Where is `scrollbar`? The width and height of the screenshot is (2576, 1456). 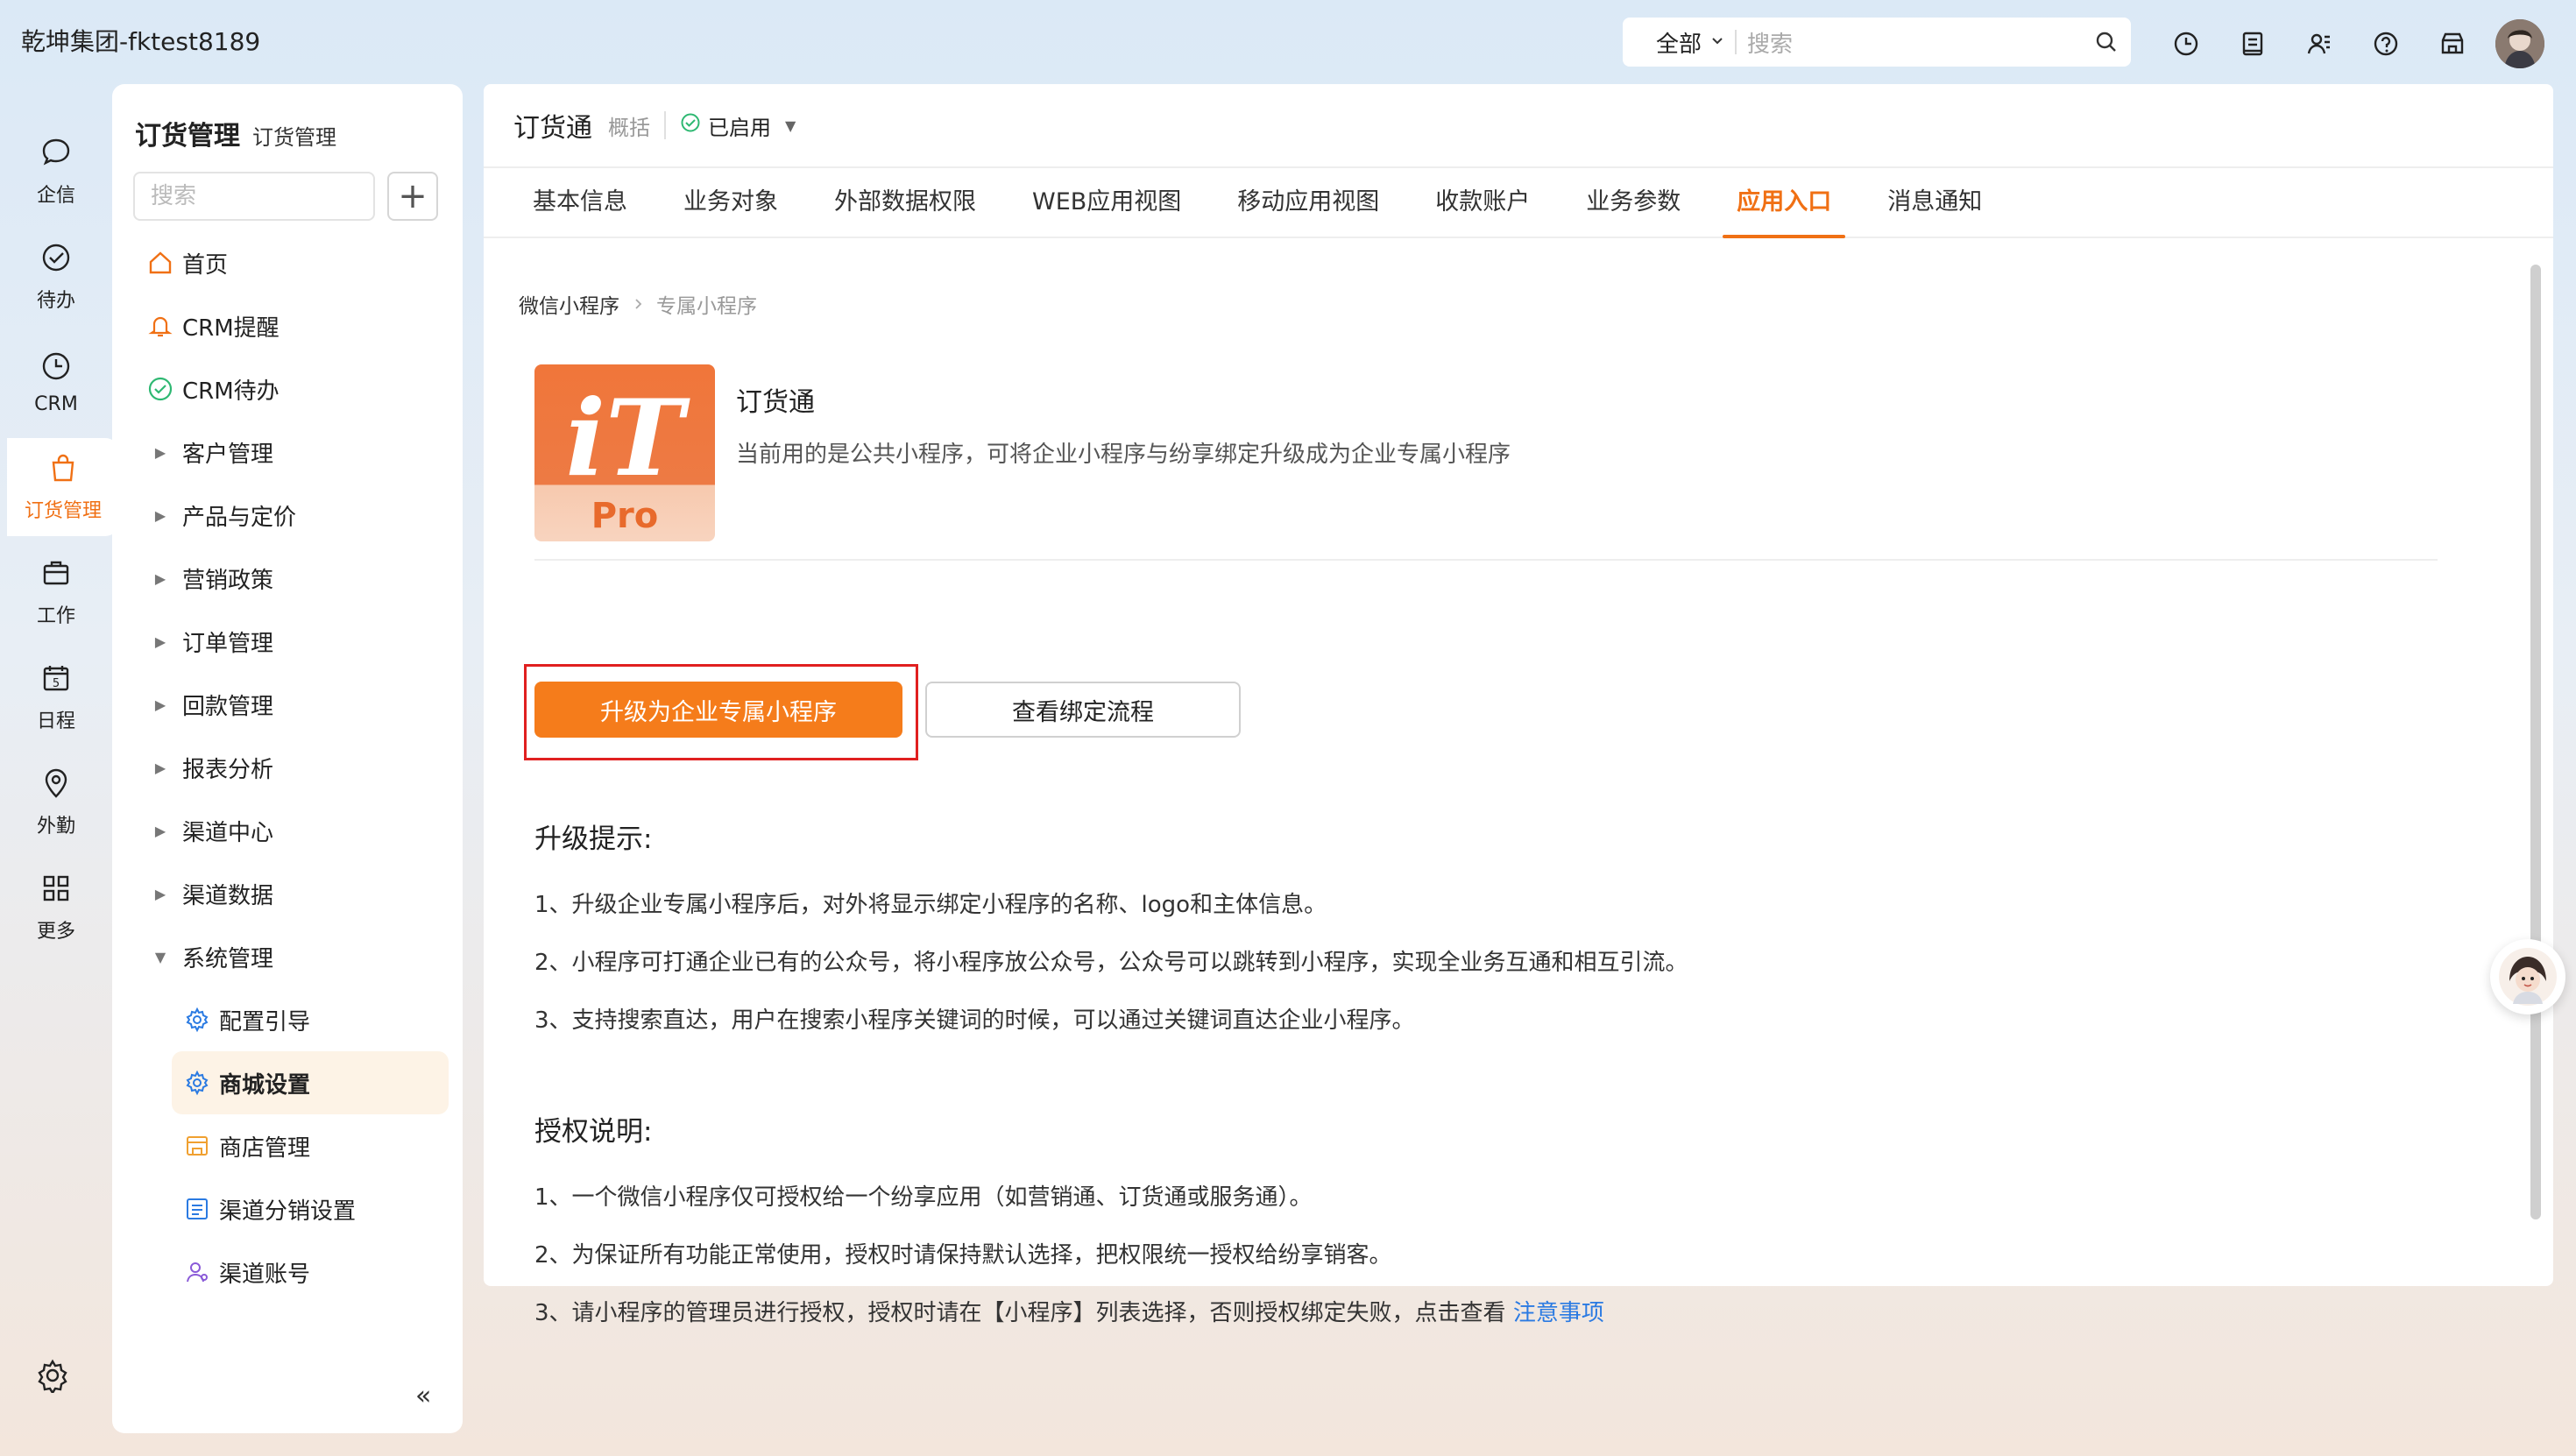
scrollbar is located at coordinates (2535, 742).